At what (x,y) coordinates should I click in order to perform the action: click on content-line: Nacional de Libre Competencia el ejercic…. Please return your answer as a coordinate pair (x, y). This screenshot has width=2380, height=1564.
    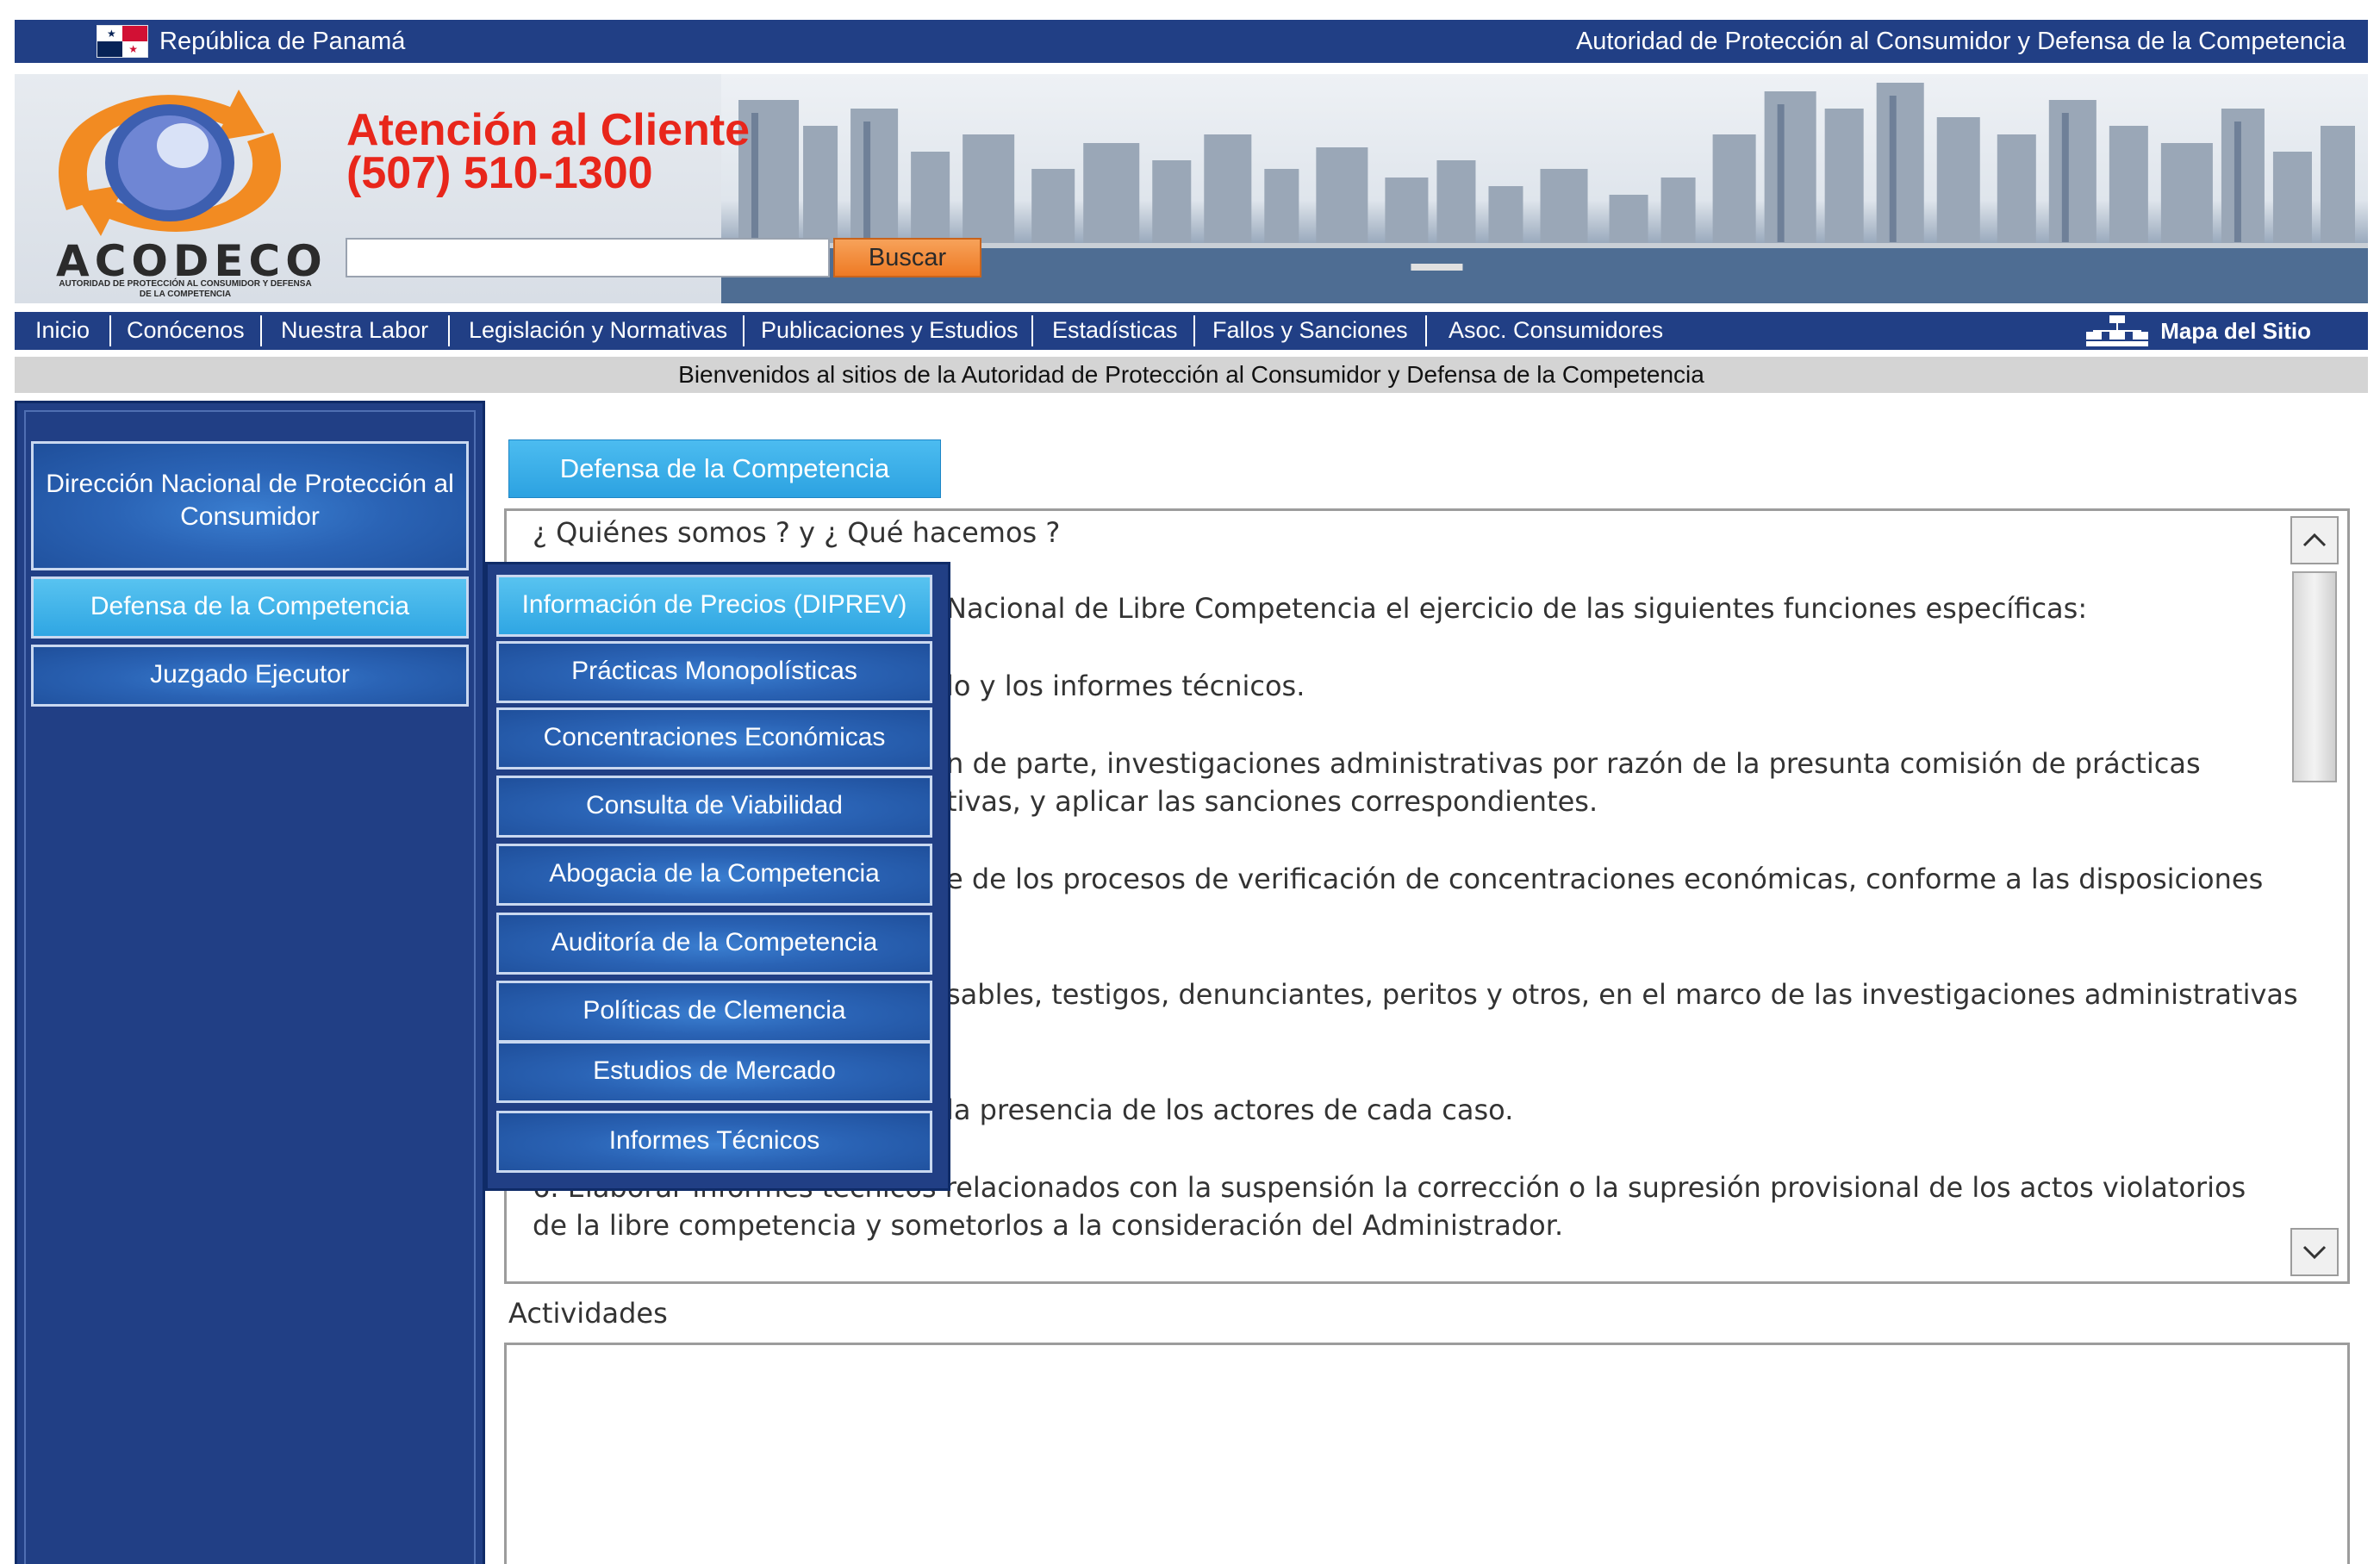
    Looking at the image, I should click on (1517, 608).